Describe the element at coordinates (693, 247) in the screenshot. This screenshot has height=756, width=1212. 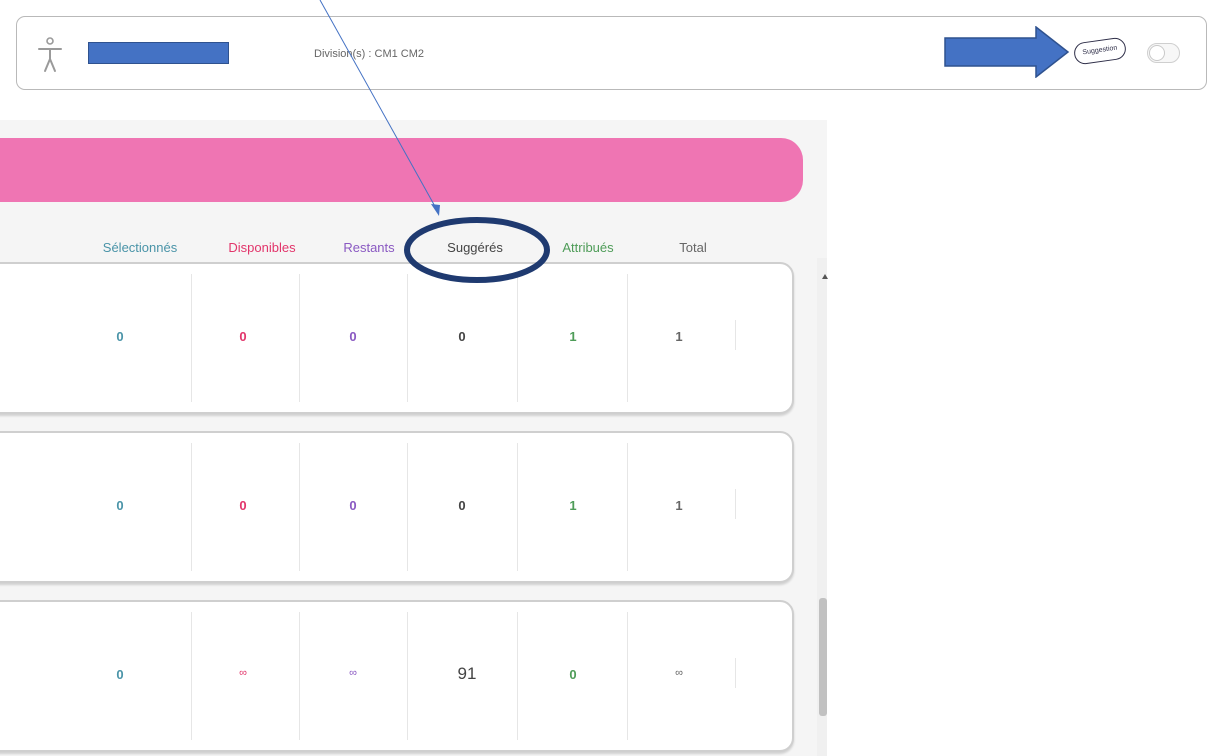
I see `col-header-total: Total` at that location.